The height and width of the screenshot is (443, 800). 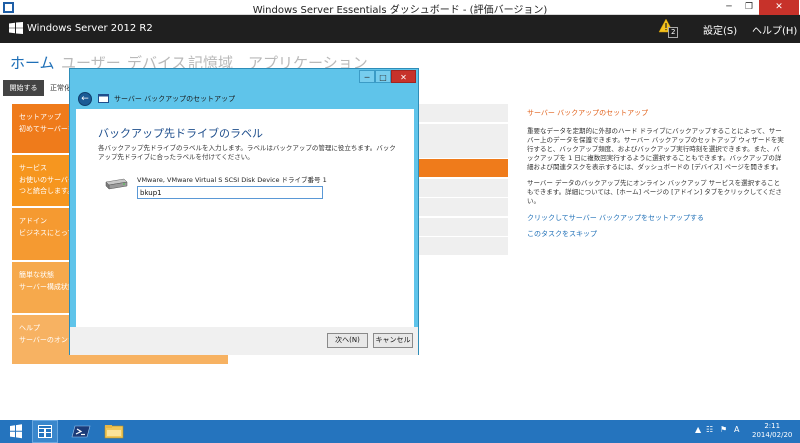 I want to click on status-tab: 正常化, so click(x=60, y=88).